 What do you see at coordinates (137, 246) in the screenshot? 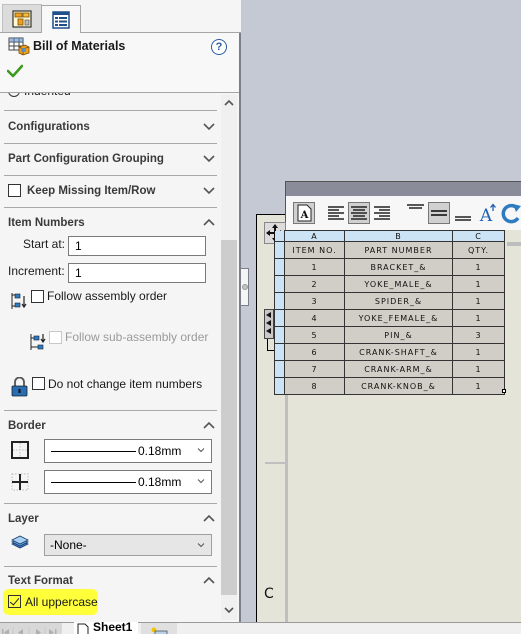
I see `start-at-input` at bounding box center [137, 246].